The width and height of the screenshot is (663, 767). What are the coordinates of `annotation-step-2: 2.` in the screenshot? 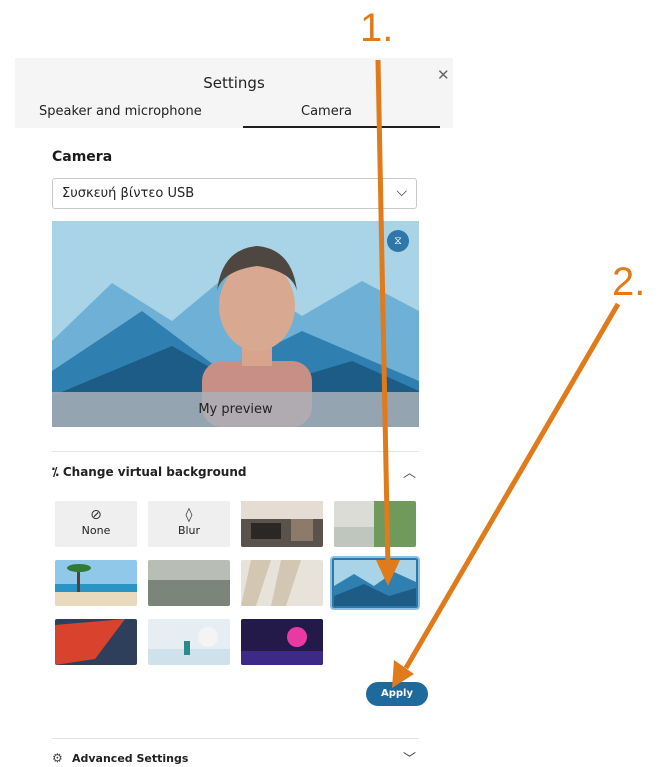 It's located at (629, 282).